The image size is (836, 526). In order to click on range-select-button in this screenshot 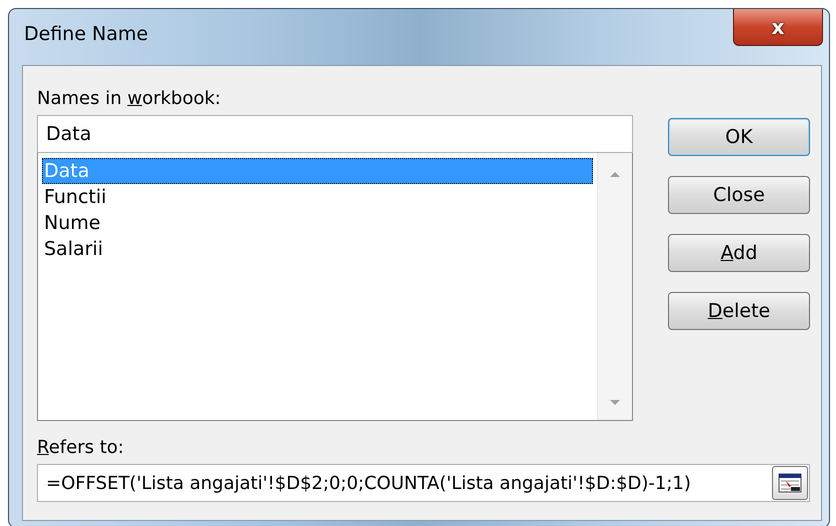, I will do `click(790, 483)`.